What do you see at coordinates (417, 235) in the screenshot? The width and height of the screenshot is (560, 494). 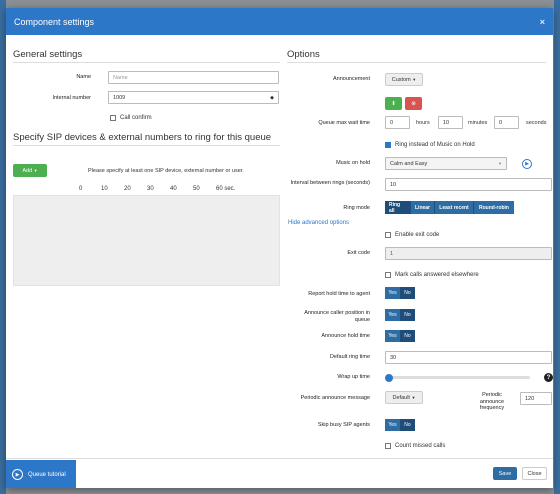 I see `enable-exit-code-label: Enable exit code` at bounding box center [417, 235].